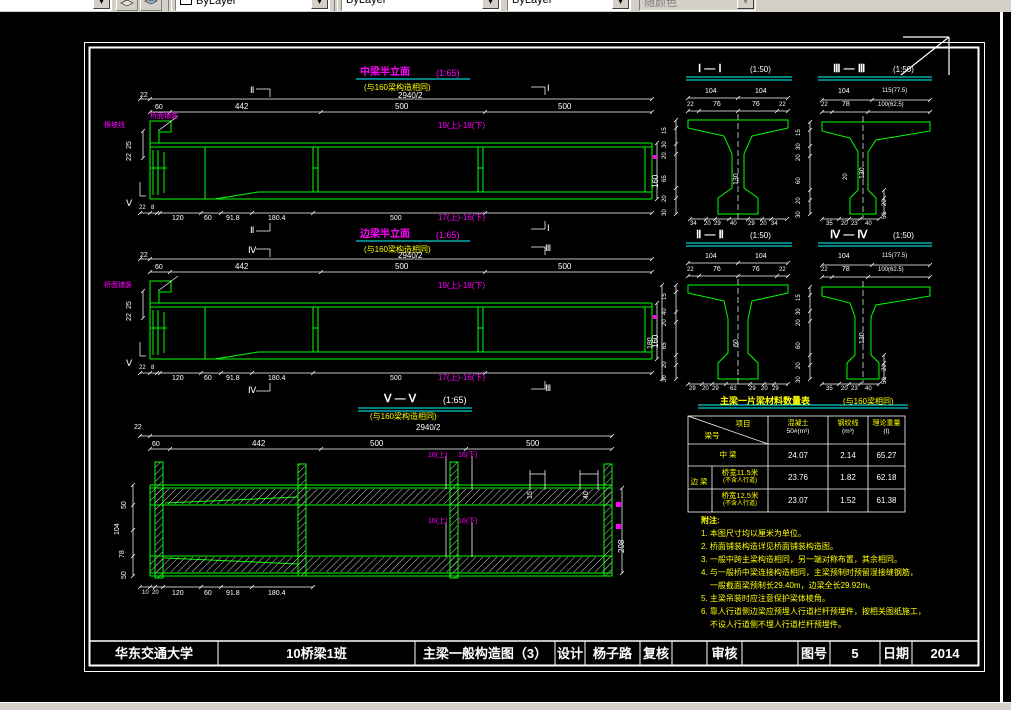 The height and width of the screenshot is (710, 1011). Describe the element at coordinates (636, 342) in the screenshot. I see `rebar-marks` at that location.